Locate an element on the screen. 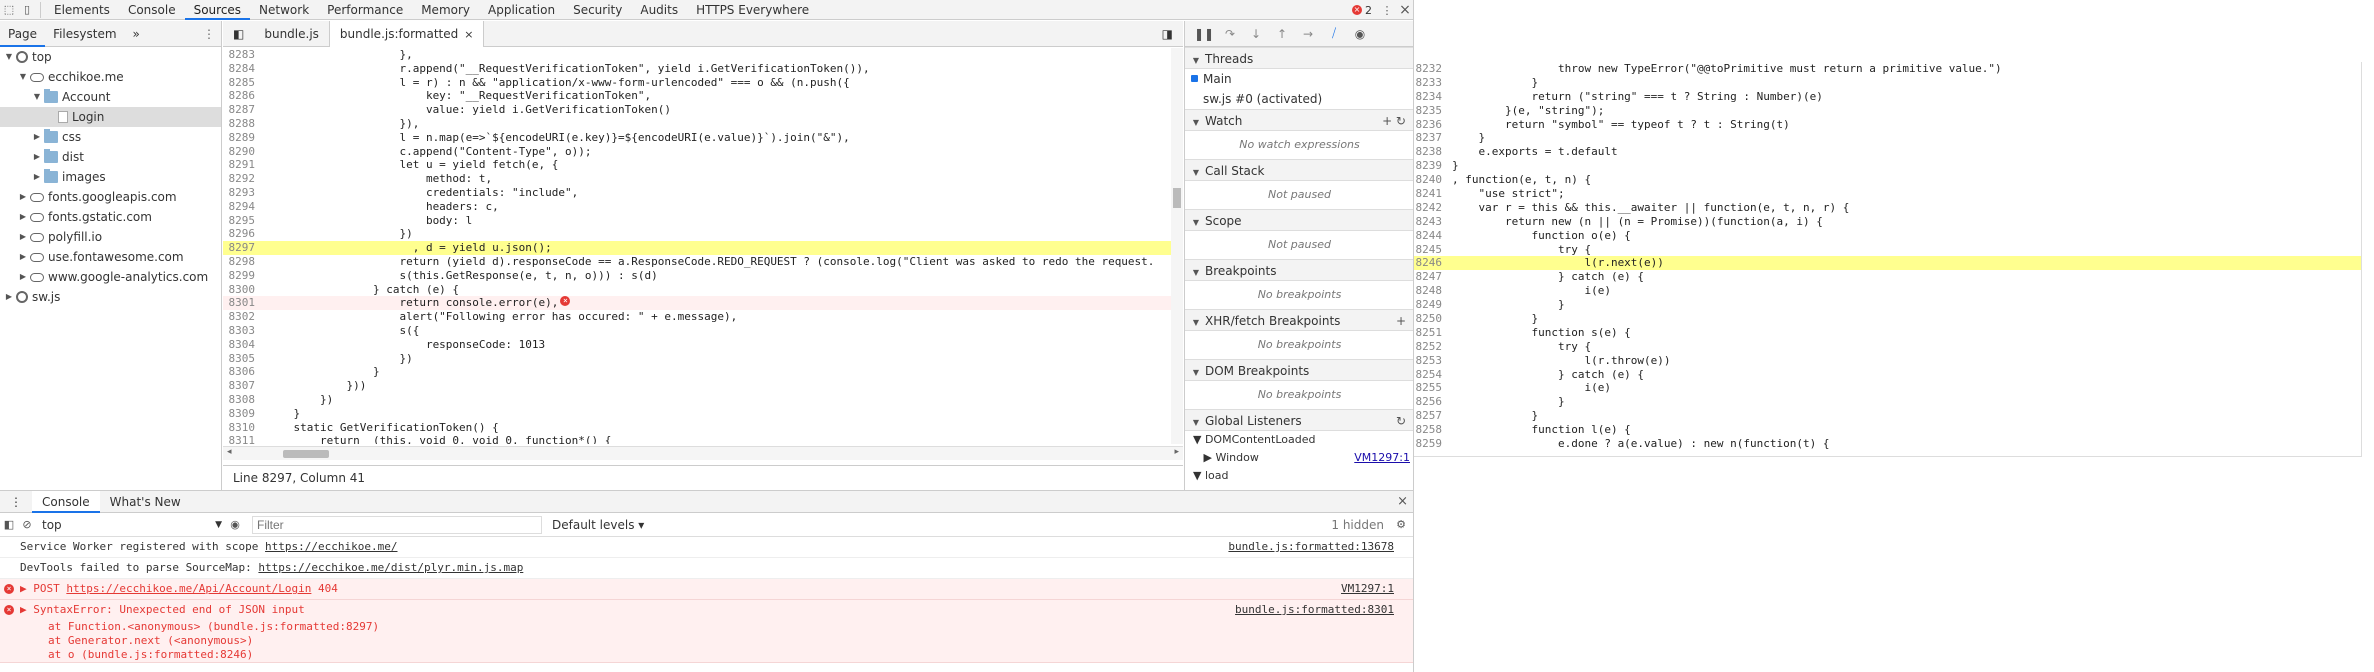 This screenshot has height=672, width=2374. tree-item: ▶ css is located at coordinates (110, 137).